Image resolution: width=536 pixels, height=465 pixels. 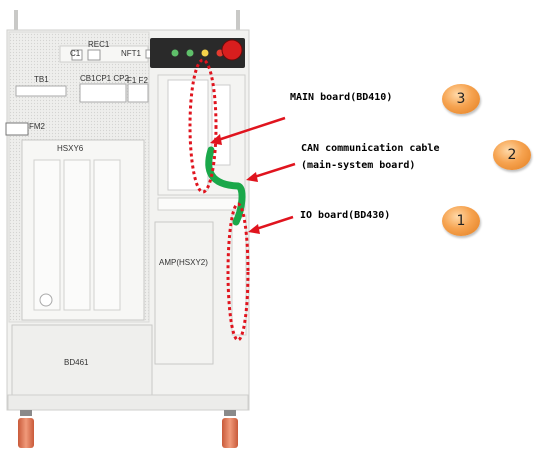 What do you see at coordinates (70, 148) in the screenshot?
I see `hsxy6-label: HSXY6` at bounding box center [70, 148].